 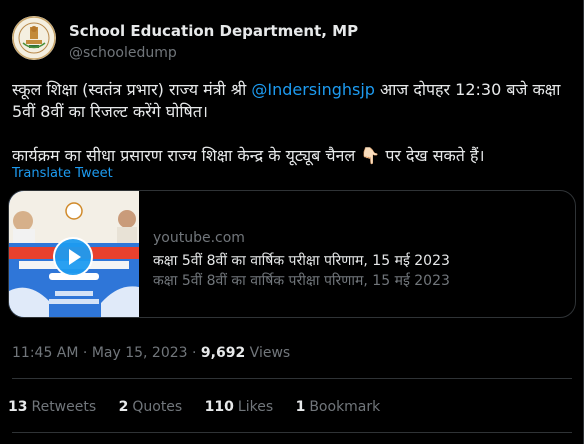 I want to click on card-domain: youtube.com, so click(x=199, y=238).